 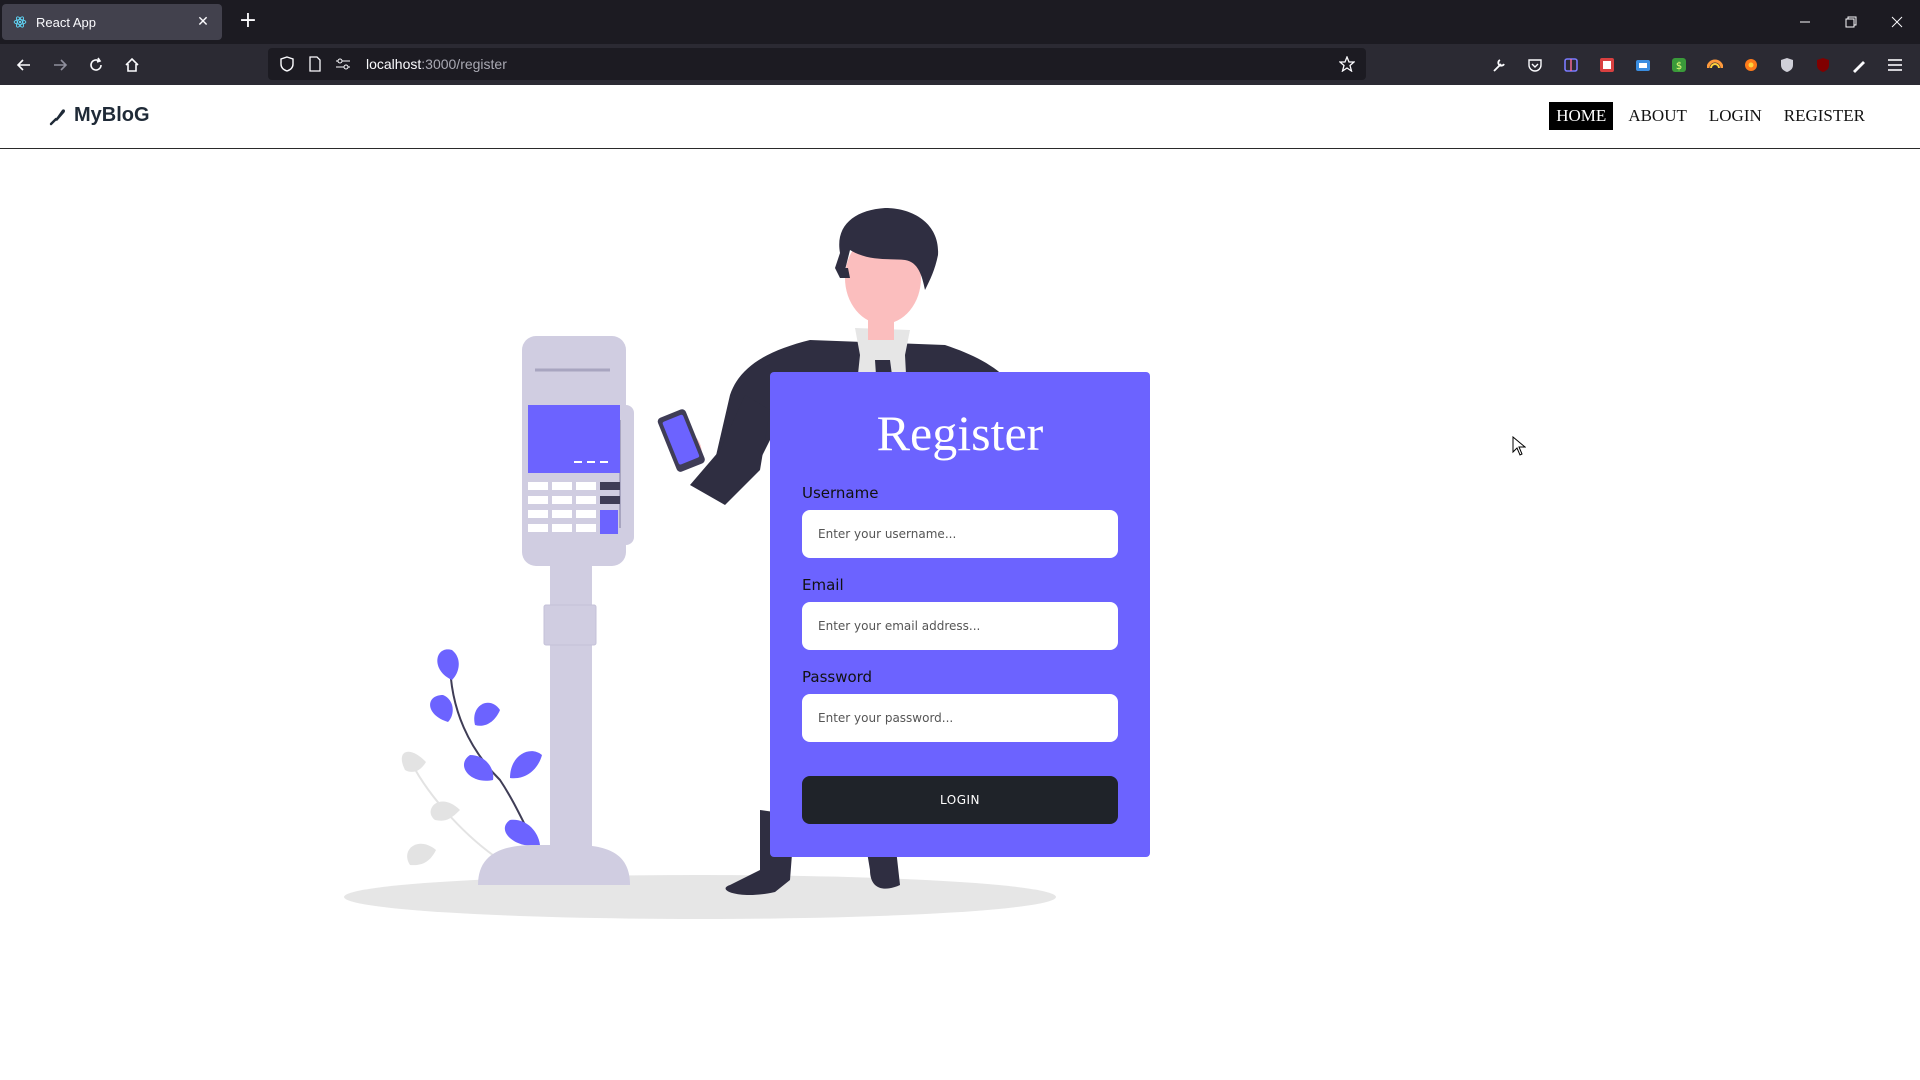 What do you see at coordinates (960, 800) in the screenshot?
I see `submit-button: LOGIN` at bounding box center [960, 800].